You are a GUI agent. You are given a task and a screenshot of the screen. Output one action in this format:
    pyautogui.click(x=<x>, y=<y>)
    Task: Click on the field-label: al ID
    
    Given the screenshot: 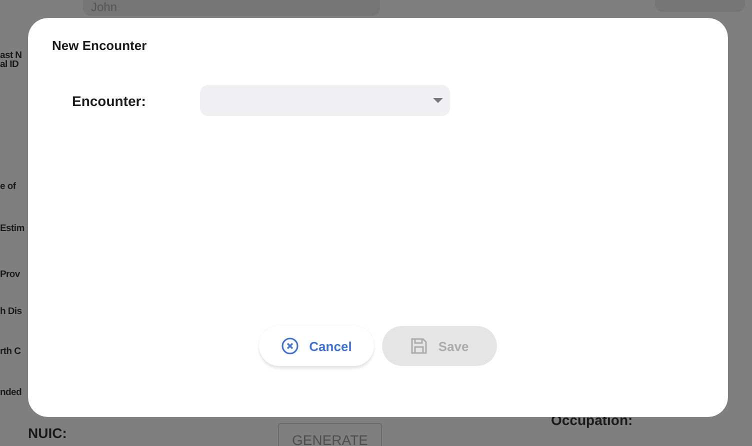 What is the action you would take?
    pyautogui.click(x=9, y=64)
    